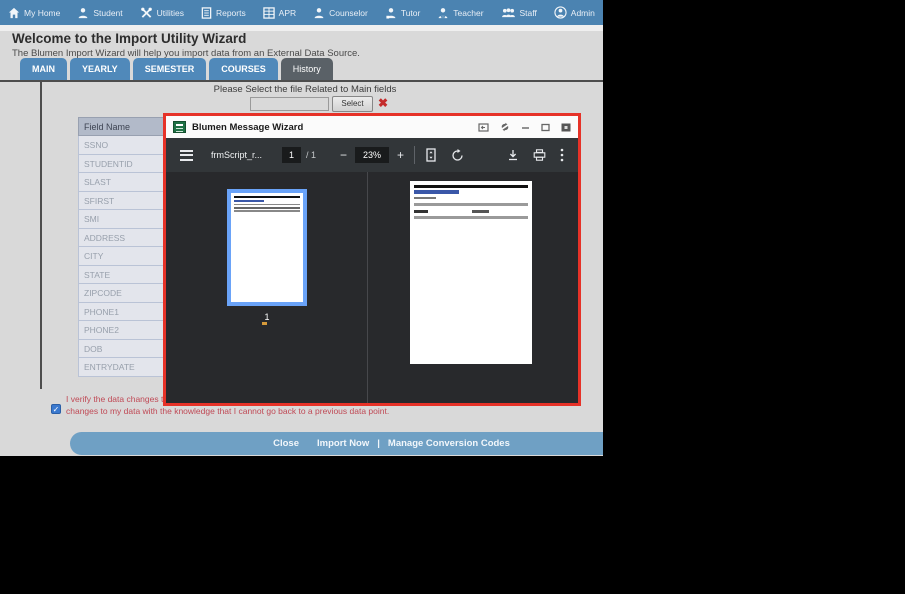 This screenshot has width=905, height=594. I want to click on table-row: ZIPCODE, so click(122, 293).